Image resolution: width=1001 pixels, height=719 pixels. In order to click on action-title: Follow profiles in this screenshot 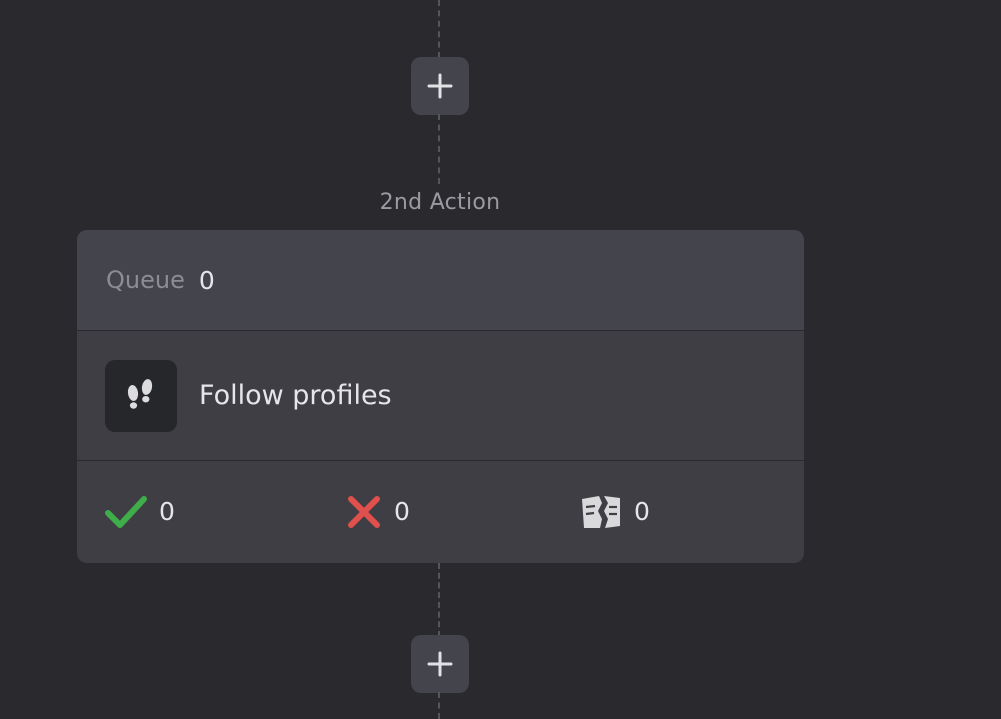, I will do `click(295, 395)`.